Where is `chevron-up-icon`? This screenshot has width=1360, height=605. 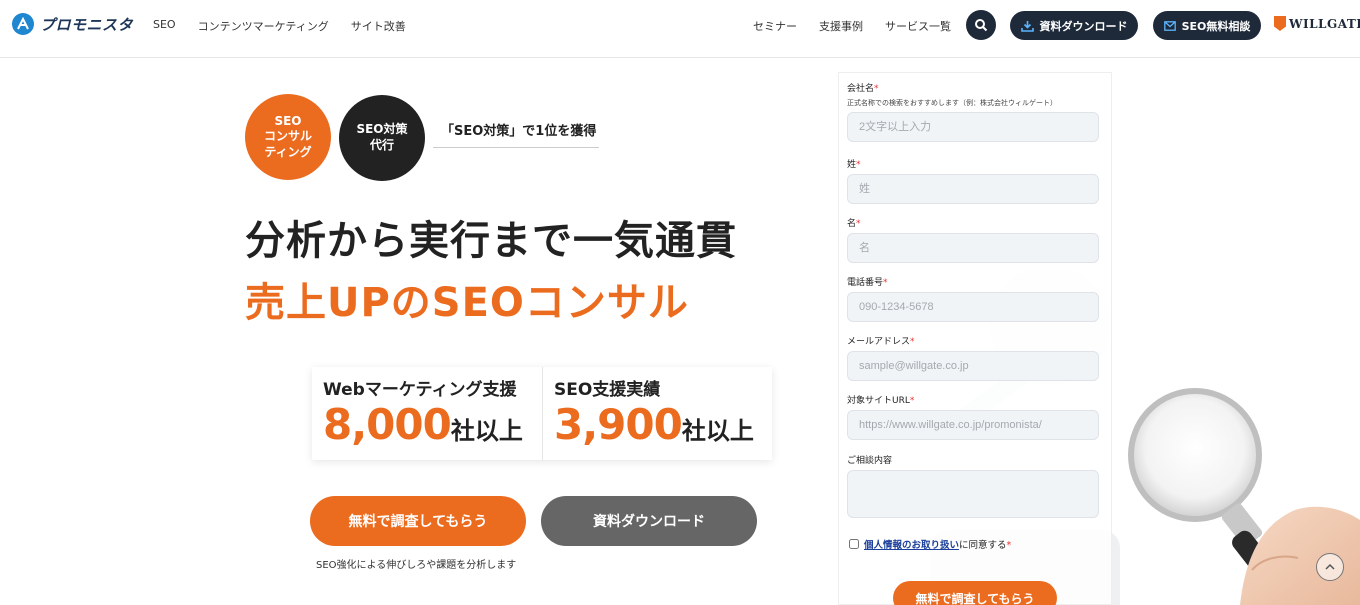
chevron-up-icon is located at coordinates (1330, 566).